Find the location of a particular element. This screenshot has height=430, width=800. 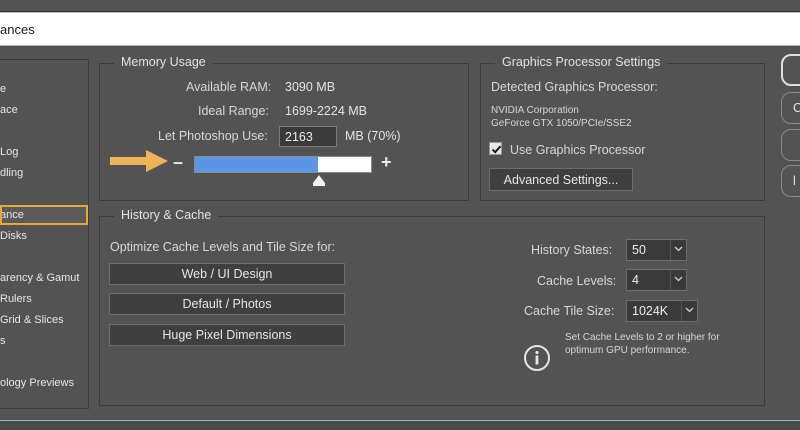

let-photoshop-use-label: Let Photoshop Use: is located at coordinates (213, 136).